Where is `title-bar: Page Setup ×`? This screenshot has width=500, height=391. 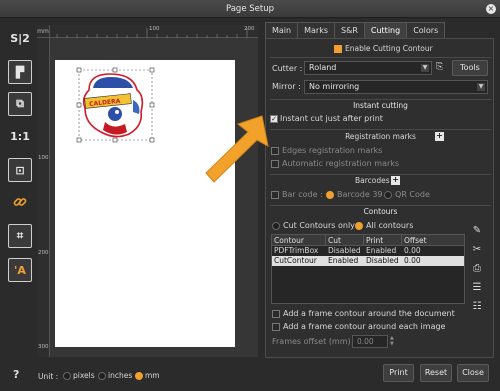
title-bar: Page Setup × is located at coordinates (250, 9).